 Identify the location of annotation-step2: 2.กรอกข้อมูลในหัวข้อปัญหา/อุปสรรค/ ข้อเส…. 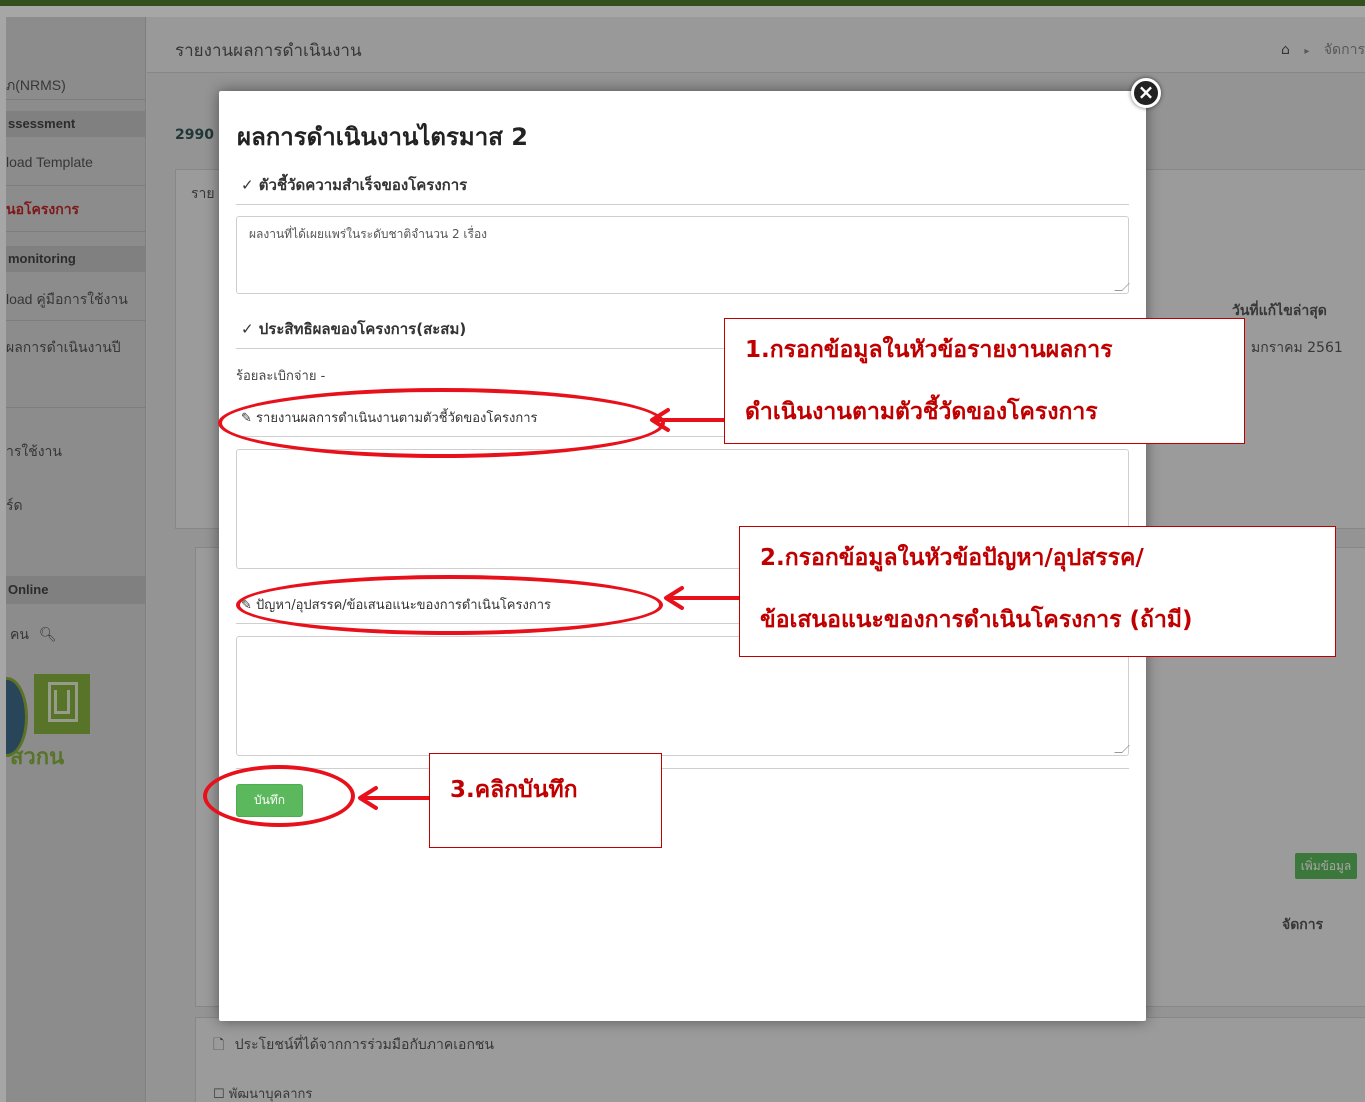
(1037, 591).